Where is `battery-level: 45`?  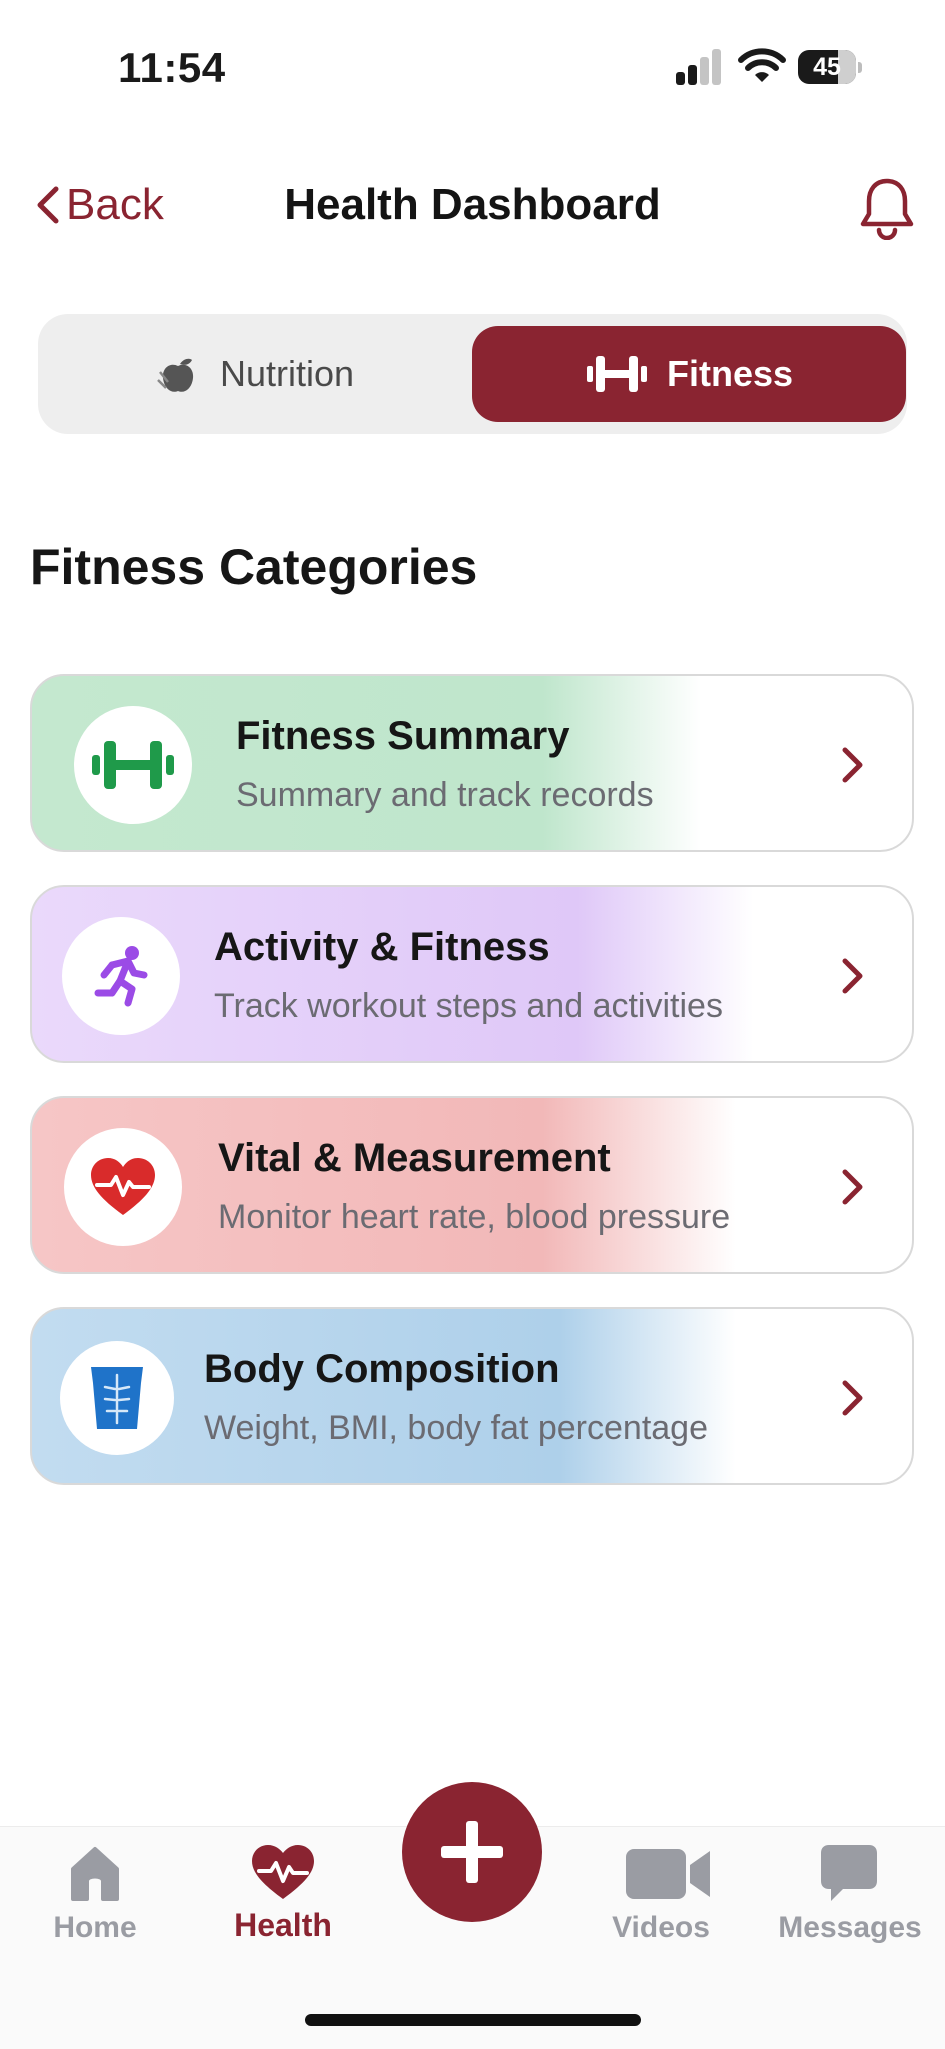
battery-level: 45 is located at coordinates (827, 67).